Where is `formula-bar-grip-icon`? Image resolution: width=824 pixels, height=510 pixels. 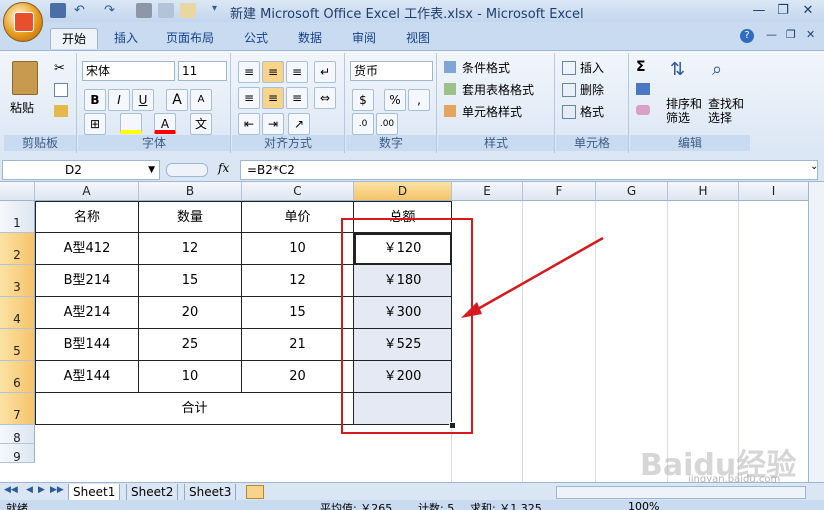 formula-bar-grip-icon is located at coordinates (187, 170).